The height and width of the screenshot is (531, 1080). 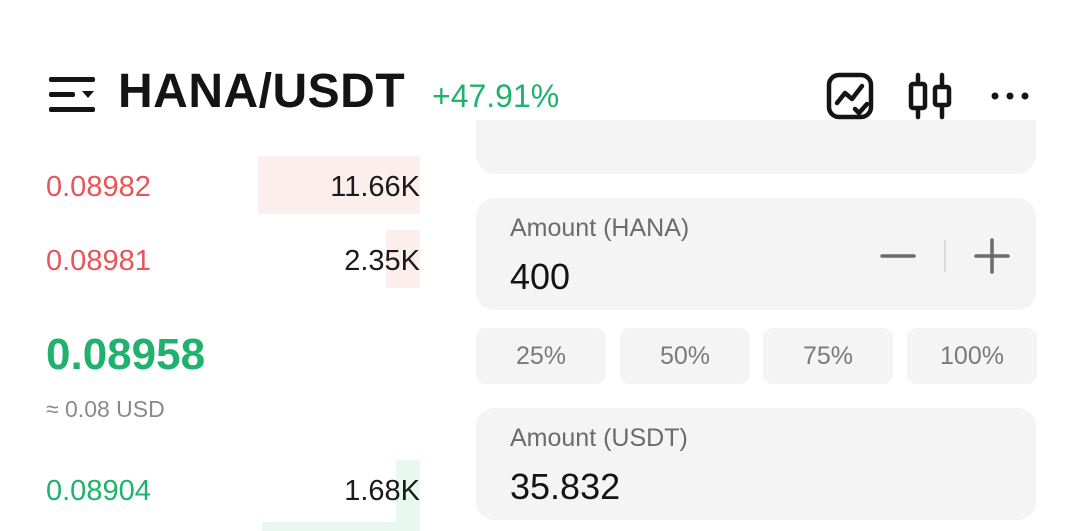 I want to click on percent-100-button: 100%, so click(x=972, y=356).